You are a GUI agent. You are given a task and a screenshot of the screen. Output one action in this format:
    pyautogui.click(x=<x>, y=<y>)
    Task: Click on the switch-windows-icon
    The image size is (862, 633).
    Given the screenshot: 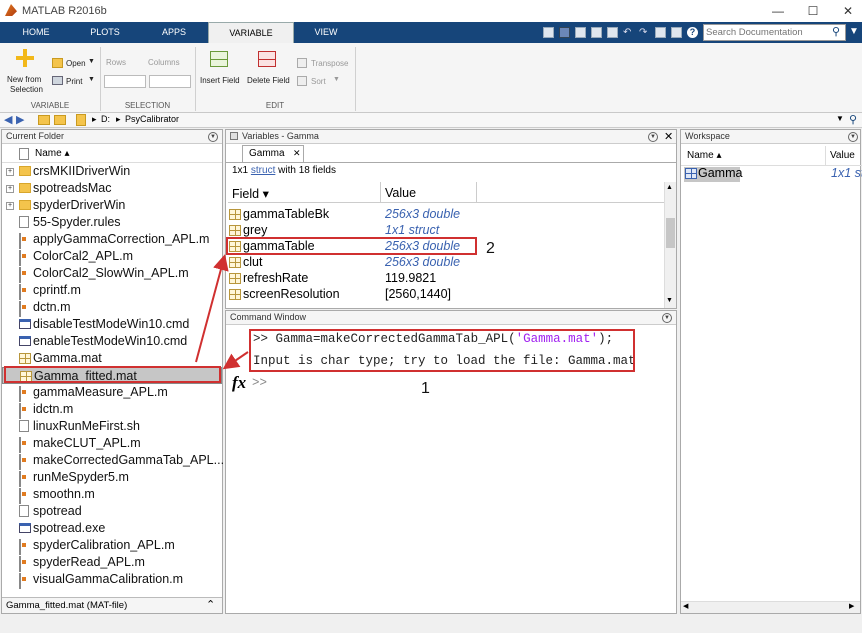 What is the action you would take?
    pyautogui.click(x=660, y=32)
    